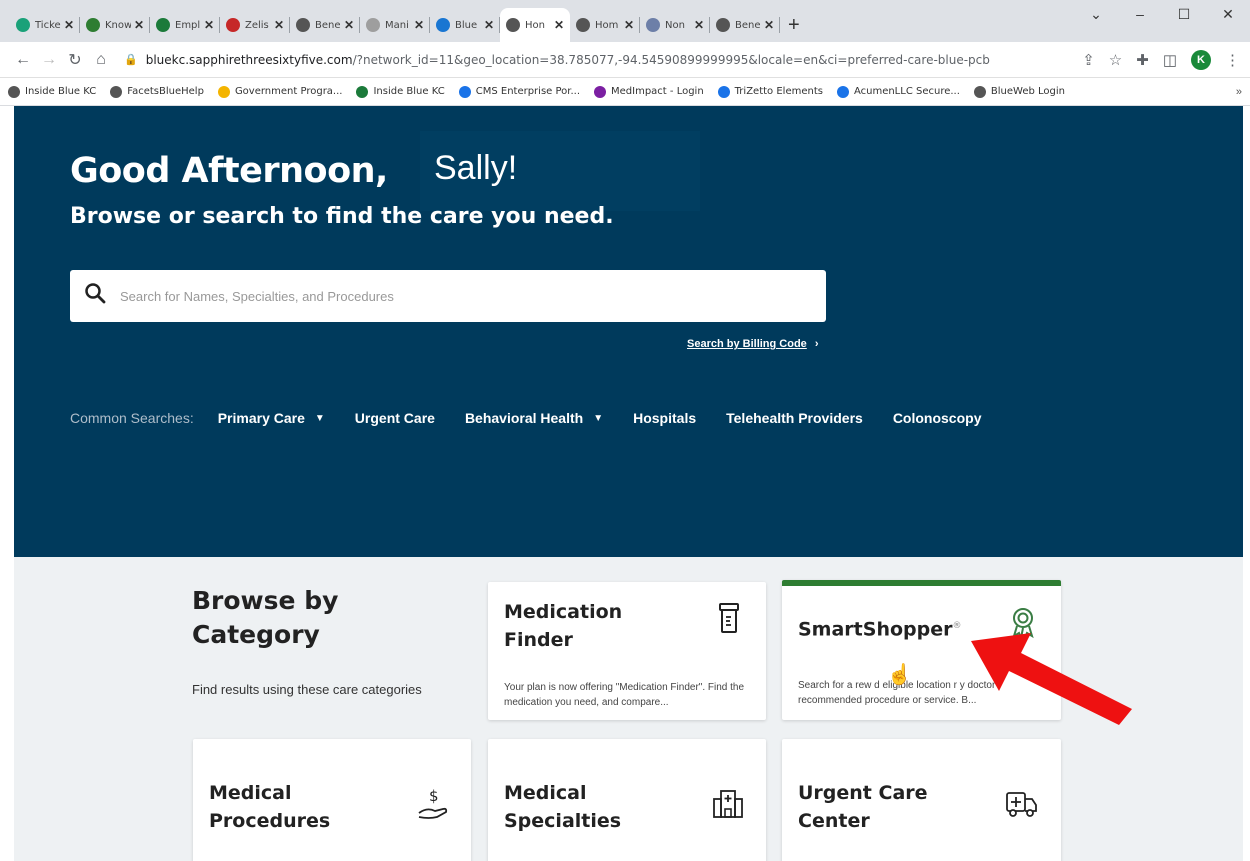  I want to click on tab-search-icon: ⌄, so click(1096, 14).